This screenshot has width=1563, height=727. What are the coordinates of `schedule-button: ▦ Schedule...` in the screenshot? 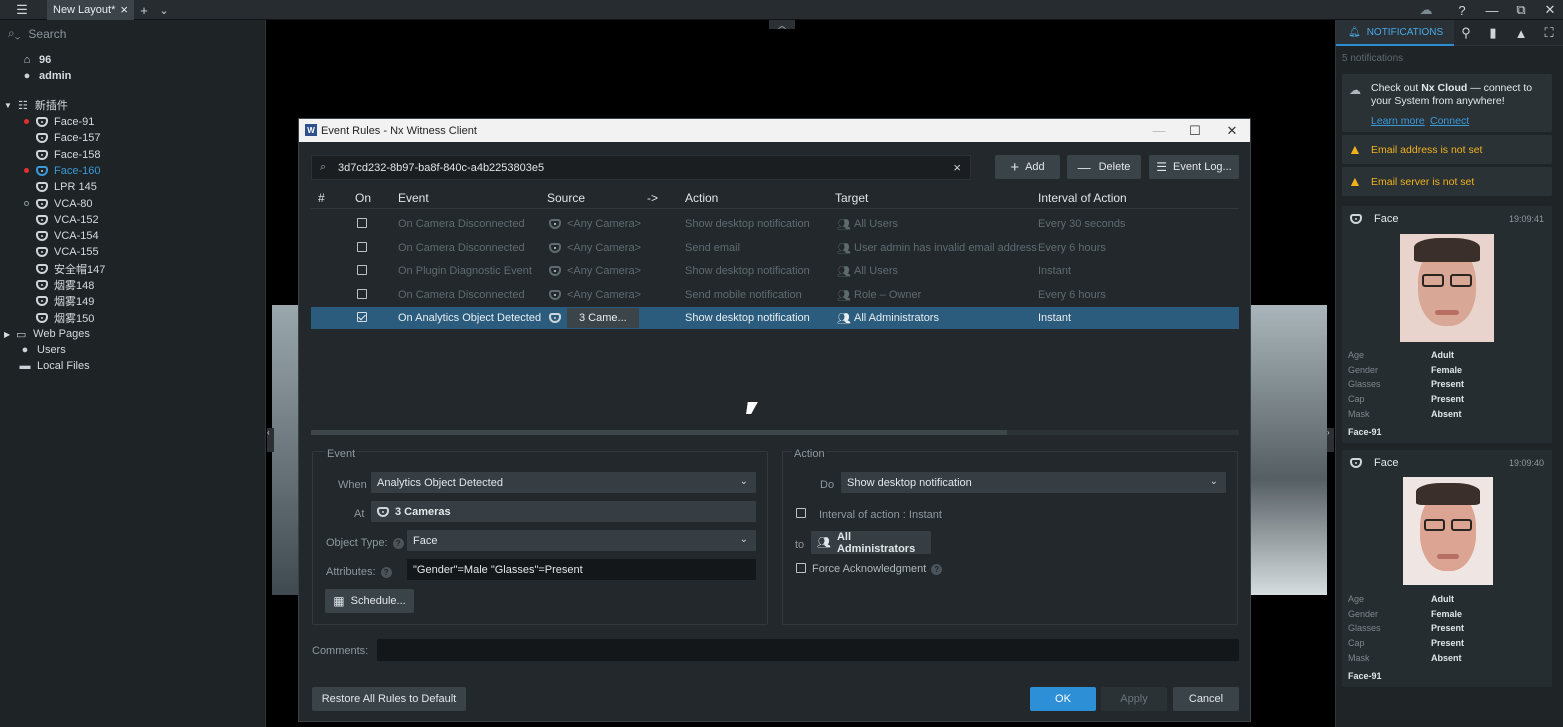 It's located at (369, 601).